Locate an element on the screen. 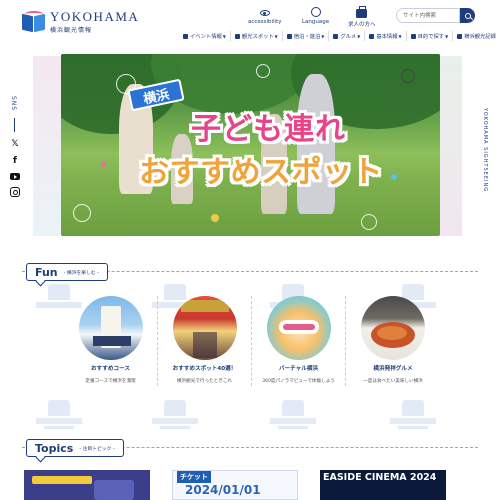  eye-icon is located at coordinates (264, 13).